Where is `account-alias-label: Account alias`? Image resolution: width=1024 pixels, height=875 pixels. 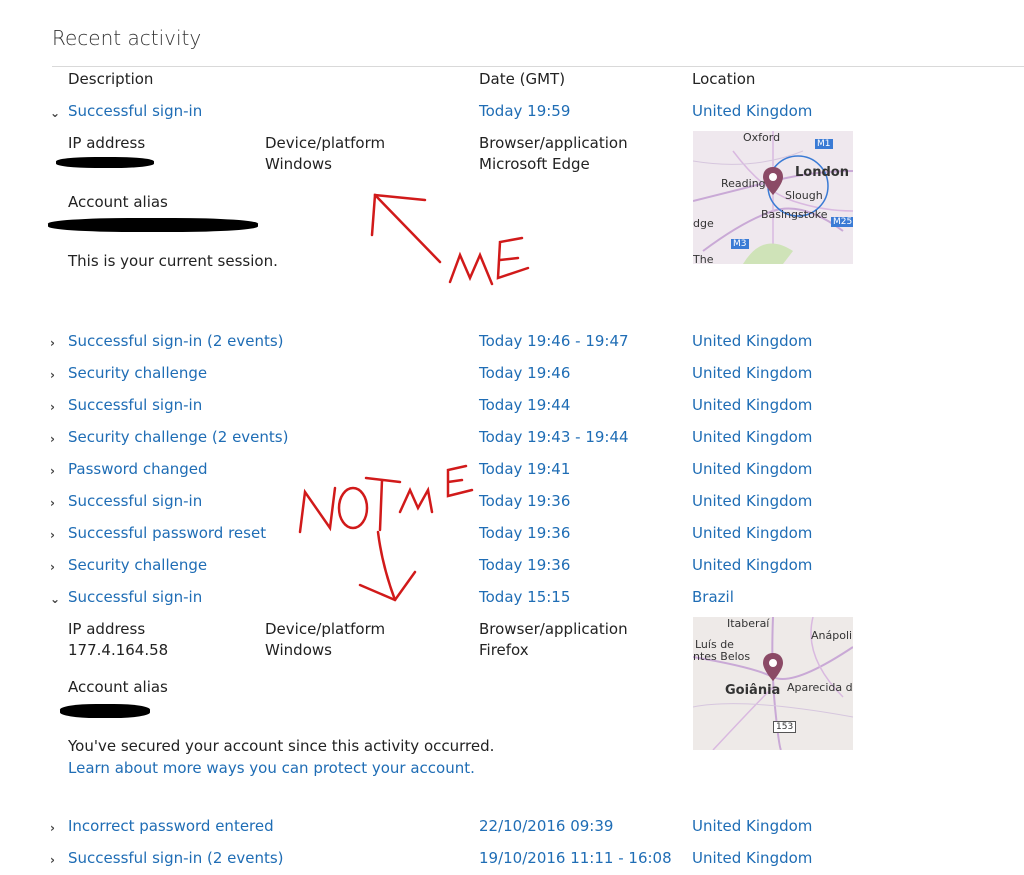 account-alias-label: Account alias is located at coordinates (118, 202).